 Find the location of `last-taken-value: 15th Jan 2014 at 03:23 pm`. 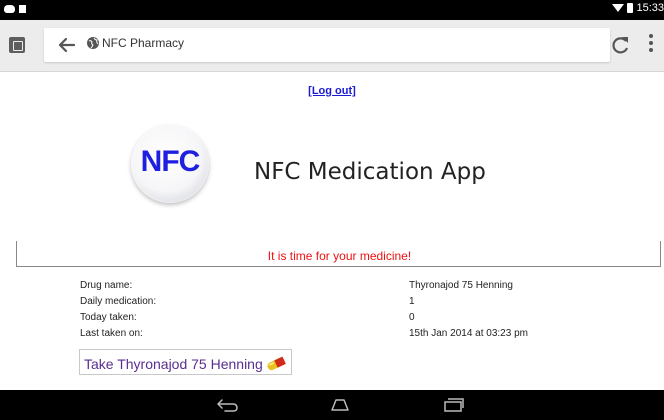

last-taken-value: 15th Jan 2014 at 03:23 pm is located at coordinates (468, 333).